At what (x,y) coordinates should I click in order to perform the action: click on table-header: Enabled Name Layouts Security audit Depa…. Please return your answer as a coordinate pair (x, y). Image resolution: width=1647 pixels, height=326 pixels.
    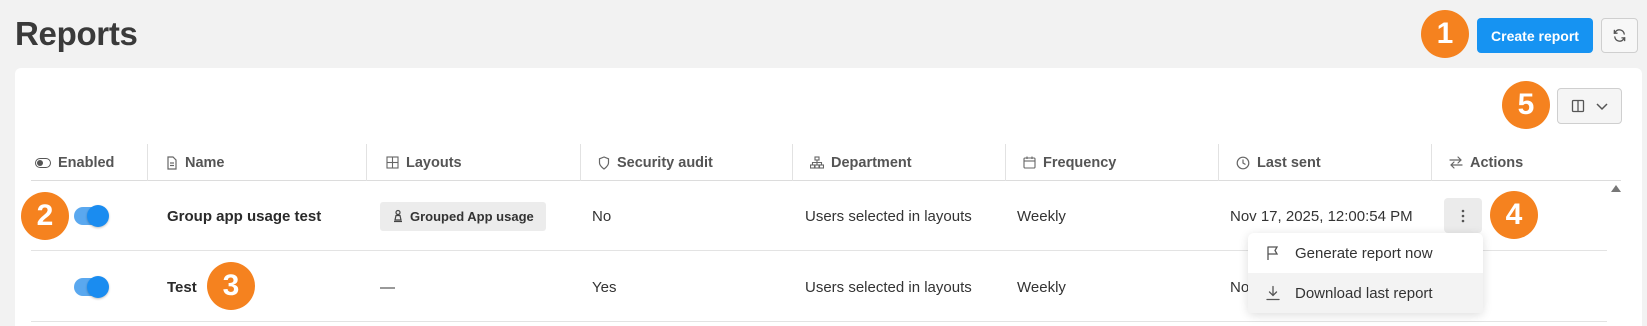
    Looking at the image, I should click on (826, 162).